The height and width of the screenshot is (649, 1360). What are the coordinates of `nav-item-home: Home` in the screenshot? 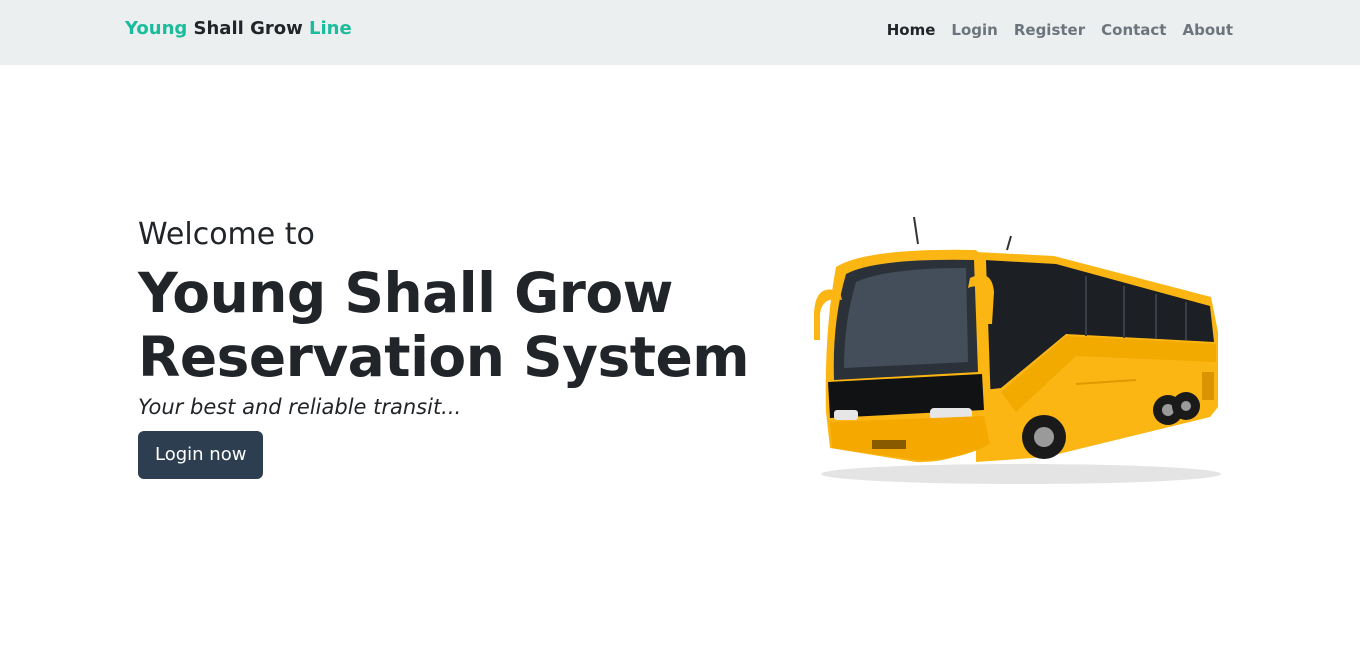 It's located at (911, 29).